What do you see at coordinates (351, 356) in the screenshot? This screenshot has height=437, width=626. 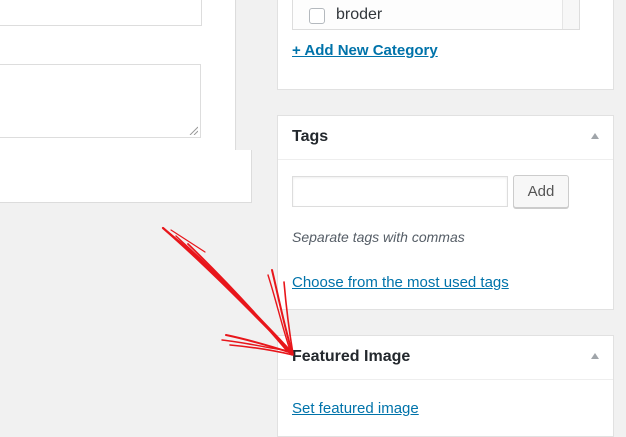 I see `featured-image-title: Featured Image` at bounding box center [351, 356].